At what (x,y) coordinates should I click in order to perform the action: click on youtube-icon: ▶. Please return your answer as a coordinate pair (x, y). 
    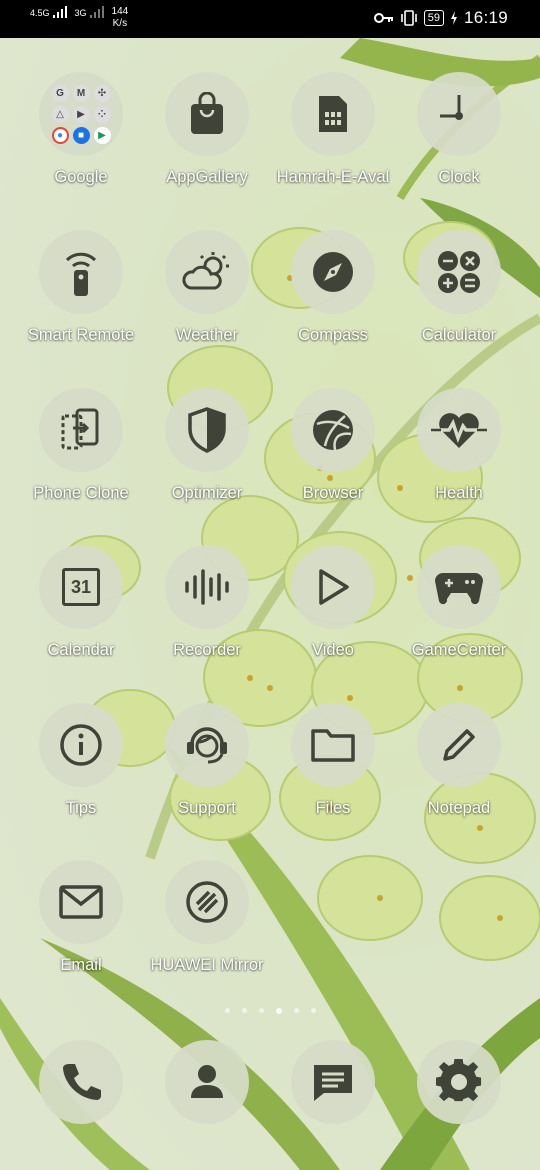
    Looking at the image, I should click on (81, 114).